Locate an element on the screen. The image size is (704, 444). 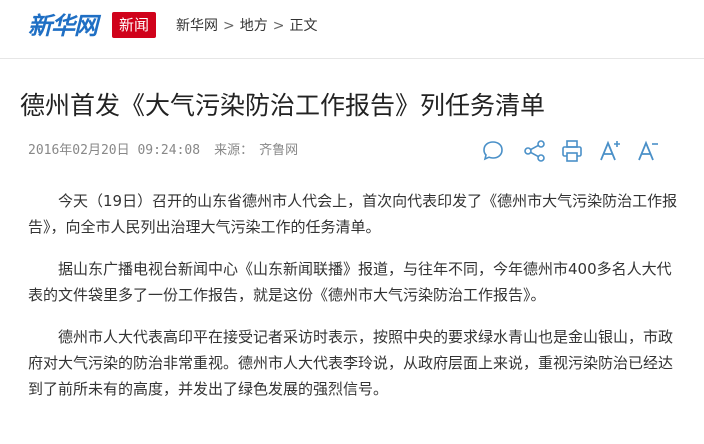
breadcrumb: 新华网 > 地方 > 正文 is located at coordinates (246, 26).